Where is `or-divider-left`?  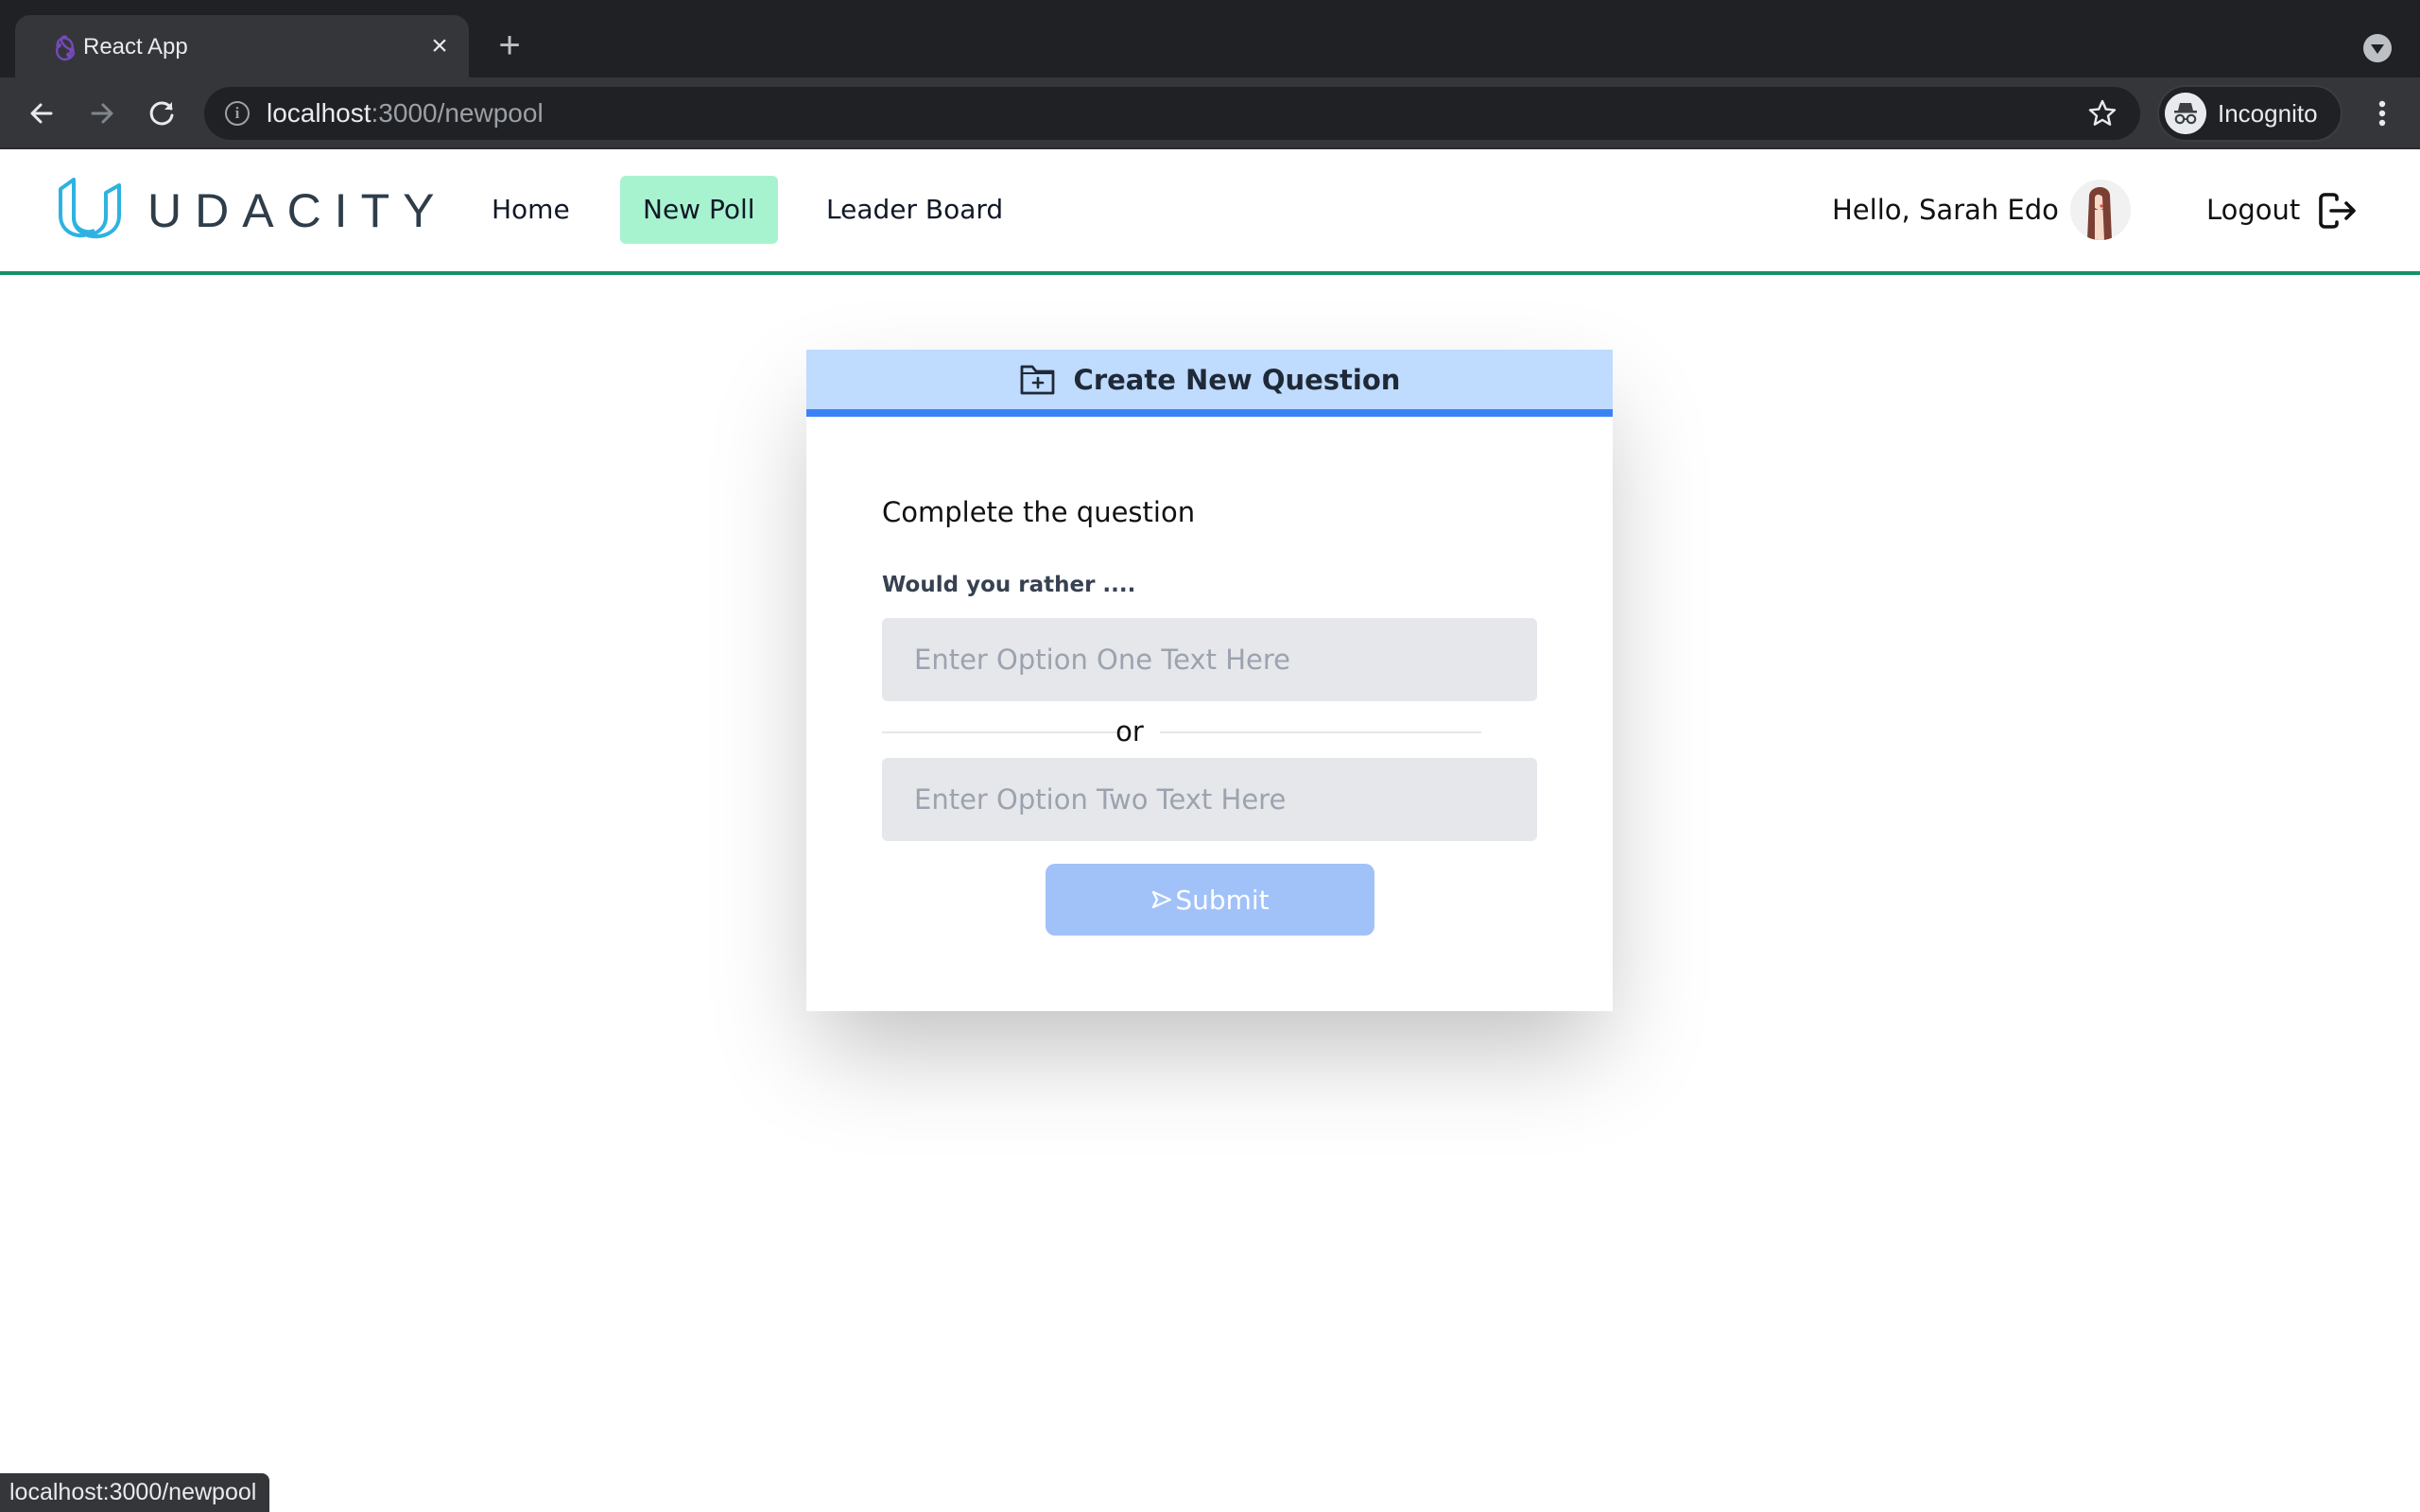
or-divider-left is located at coordinates (1003, 732).